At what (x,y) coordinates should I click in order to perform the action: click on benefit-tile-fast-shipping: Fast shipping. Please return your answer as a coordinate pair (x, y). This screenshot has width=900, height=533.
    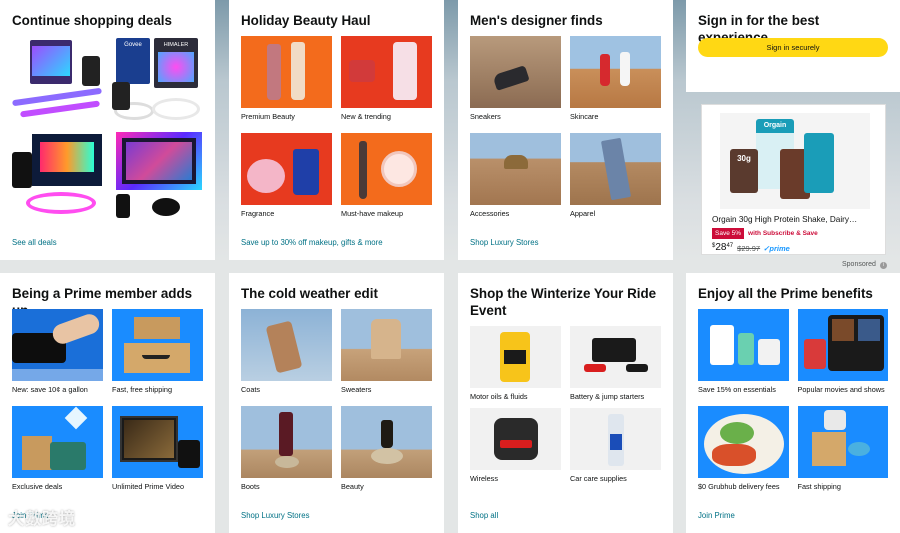
    Looking at the image, I should click on (842, 449).